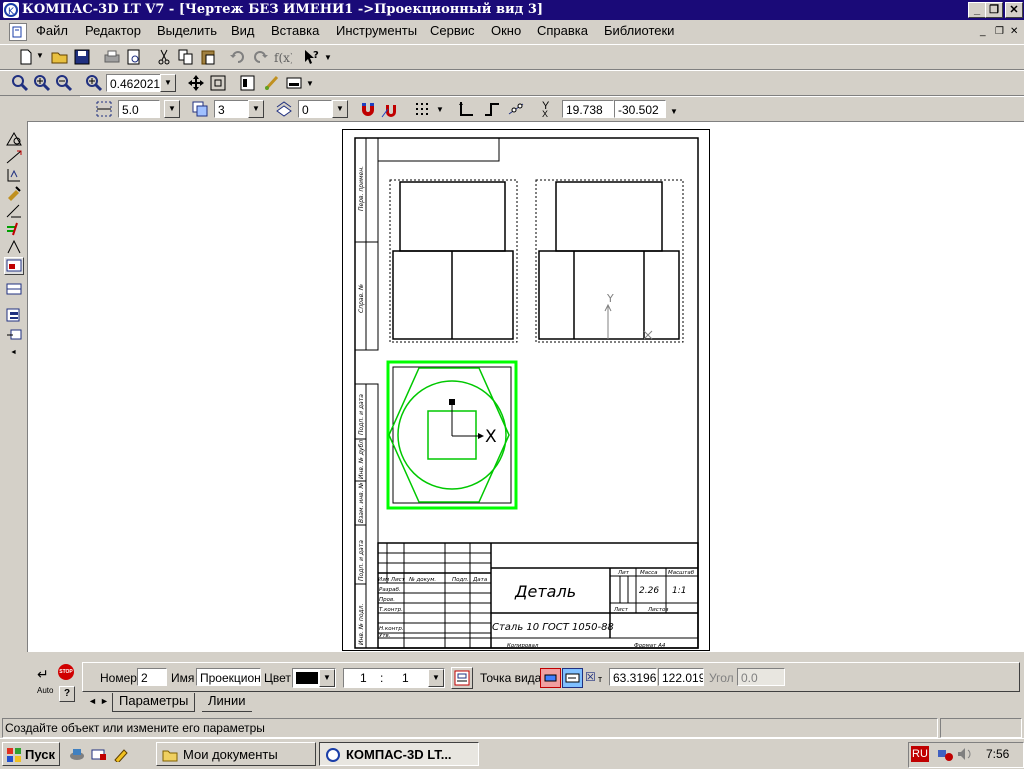 The width and height of the screenshot is (1024, 769). Describe the element at coordinates (327, 678) in the screenshot. I see `color-dropdown-icon: ▼` at that location.